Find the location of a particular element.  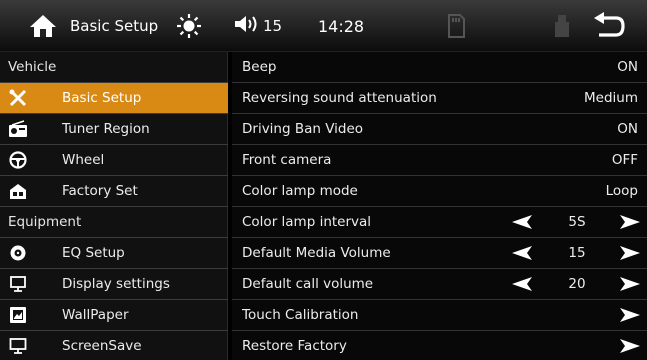

setting-label: Driving Ban Video is located at coordinates (303, 129).